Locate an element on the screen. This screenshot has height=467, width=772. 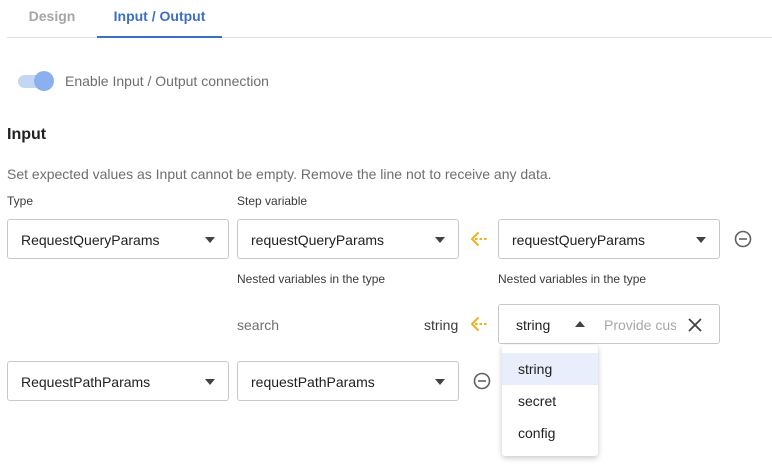
dropdown-option-secret: secret is located at coordinates (550, 401).